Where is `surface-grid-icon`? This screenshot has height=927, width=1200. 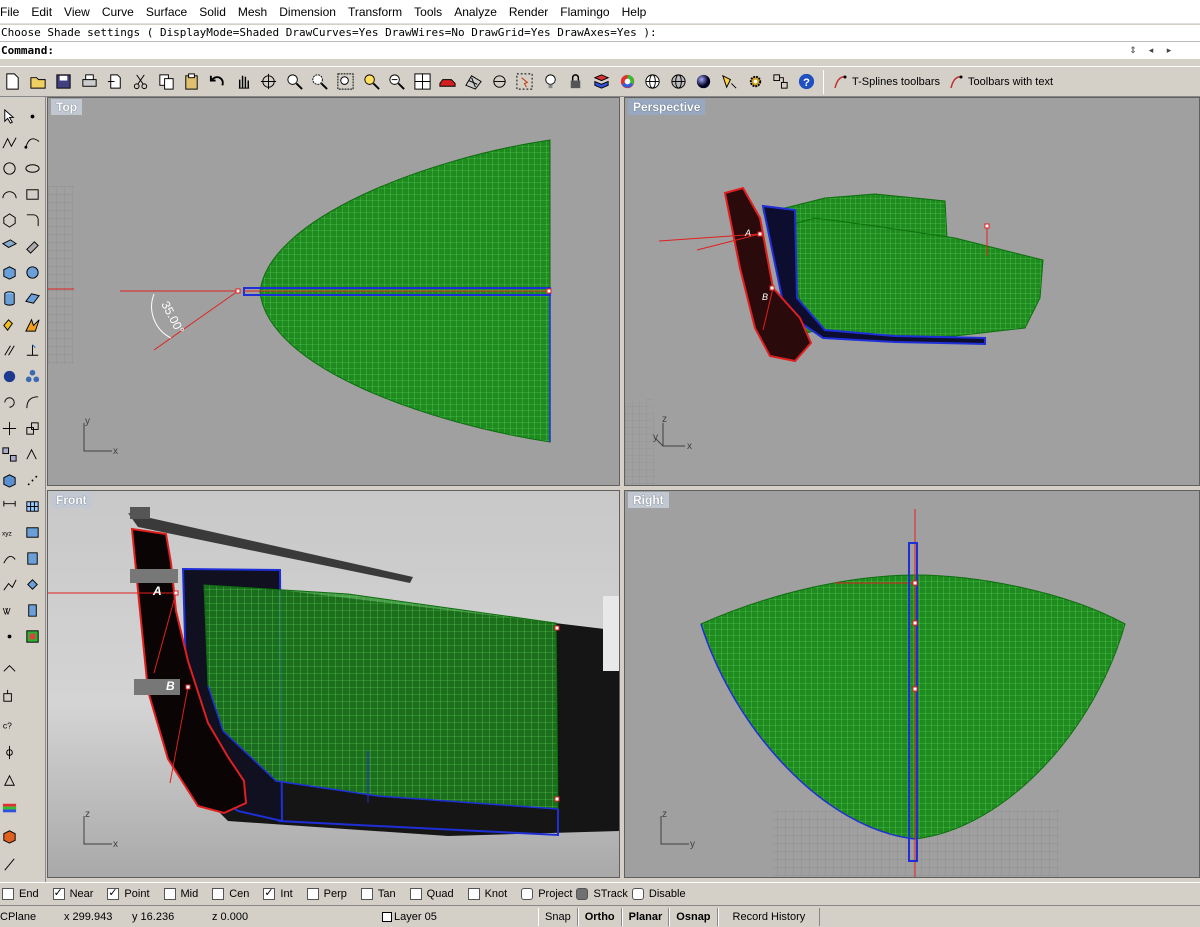 surface-grid-icon is located at coordinates (32, 506).